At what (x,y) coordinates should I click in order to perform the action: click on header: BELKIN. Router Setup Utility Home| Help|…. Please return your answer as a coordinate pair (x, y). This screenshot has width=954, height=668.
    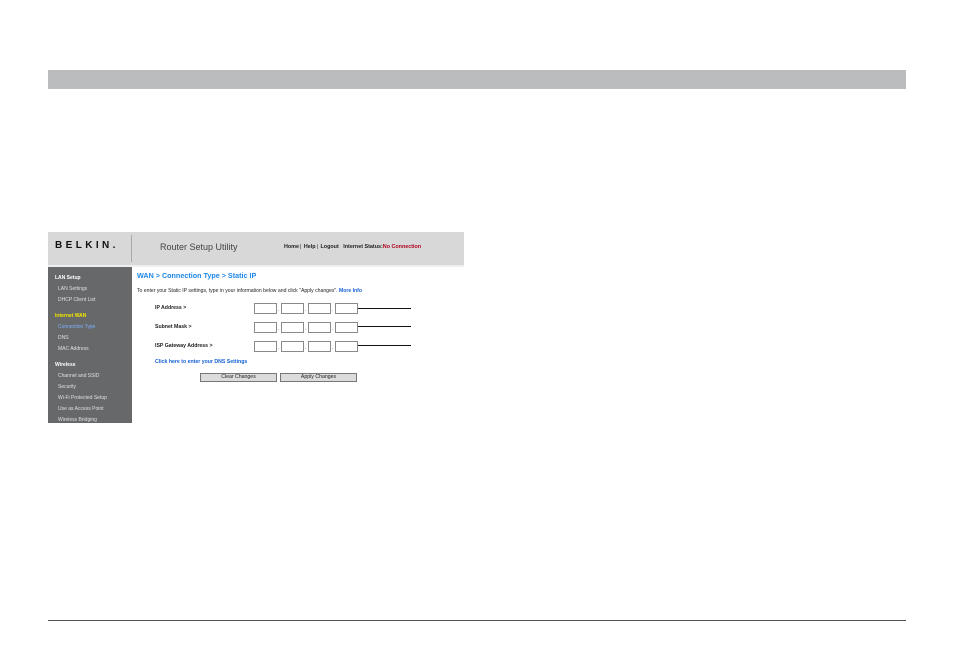
    Looking at the image, I should click on (256, 248).